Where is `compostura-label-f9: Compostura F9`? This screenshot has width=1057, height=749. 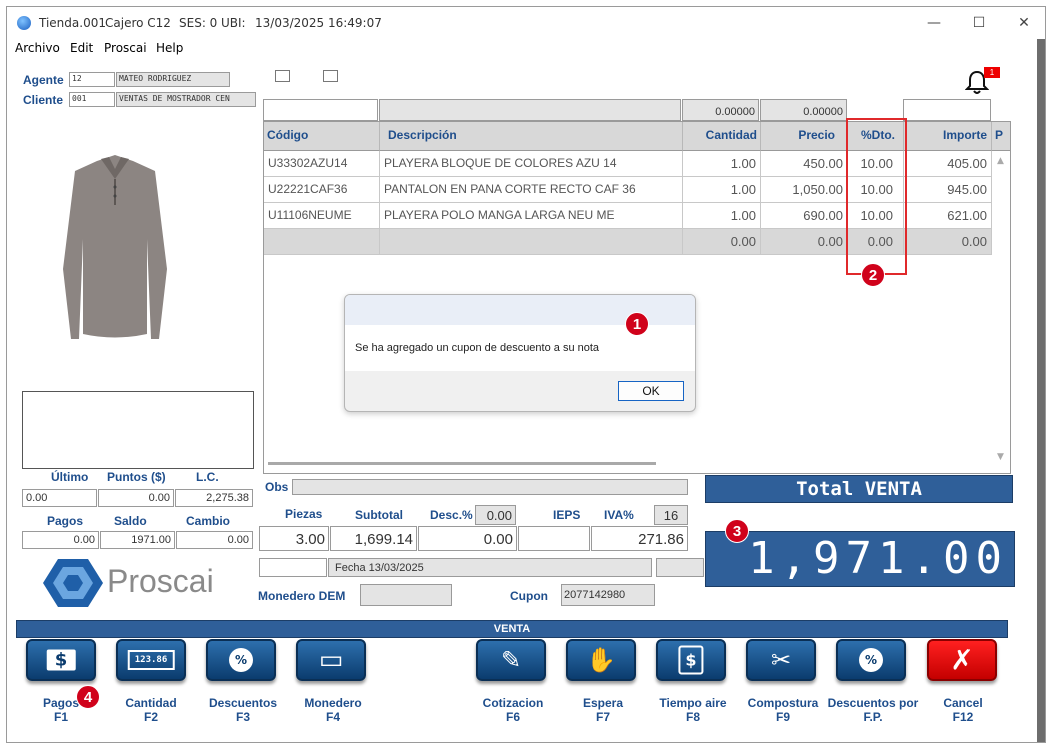
compostura-label-f9: Compostura F9 is located at coordinates (783, 710).